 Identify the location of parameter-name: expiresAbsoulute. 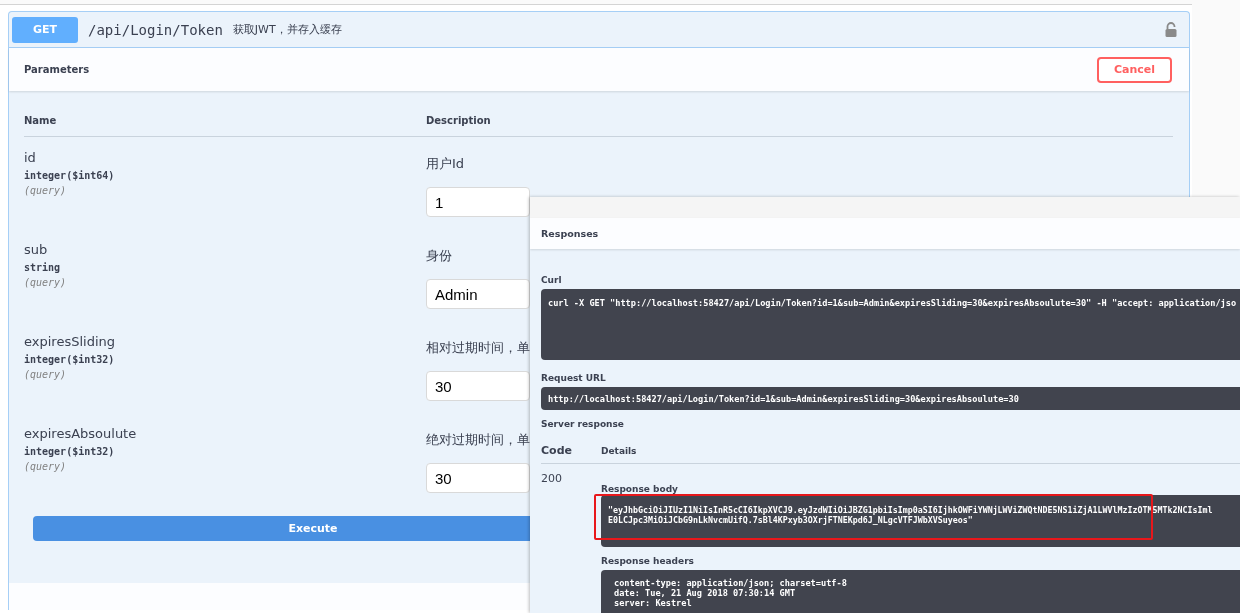
(81, 433).